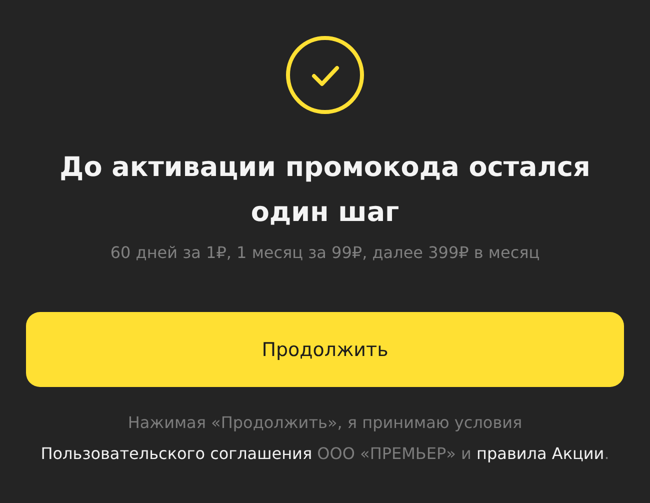 The height and width of the screenshot is (503, 650). What do you see at coordinates (325, 75) in the screenshot?
I see `checkmark-icon` at bounding box center [325, 75].